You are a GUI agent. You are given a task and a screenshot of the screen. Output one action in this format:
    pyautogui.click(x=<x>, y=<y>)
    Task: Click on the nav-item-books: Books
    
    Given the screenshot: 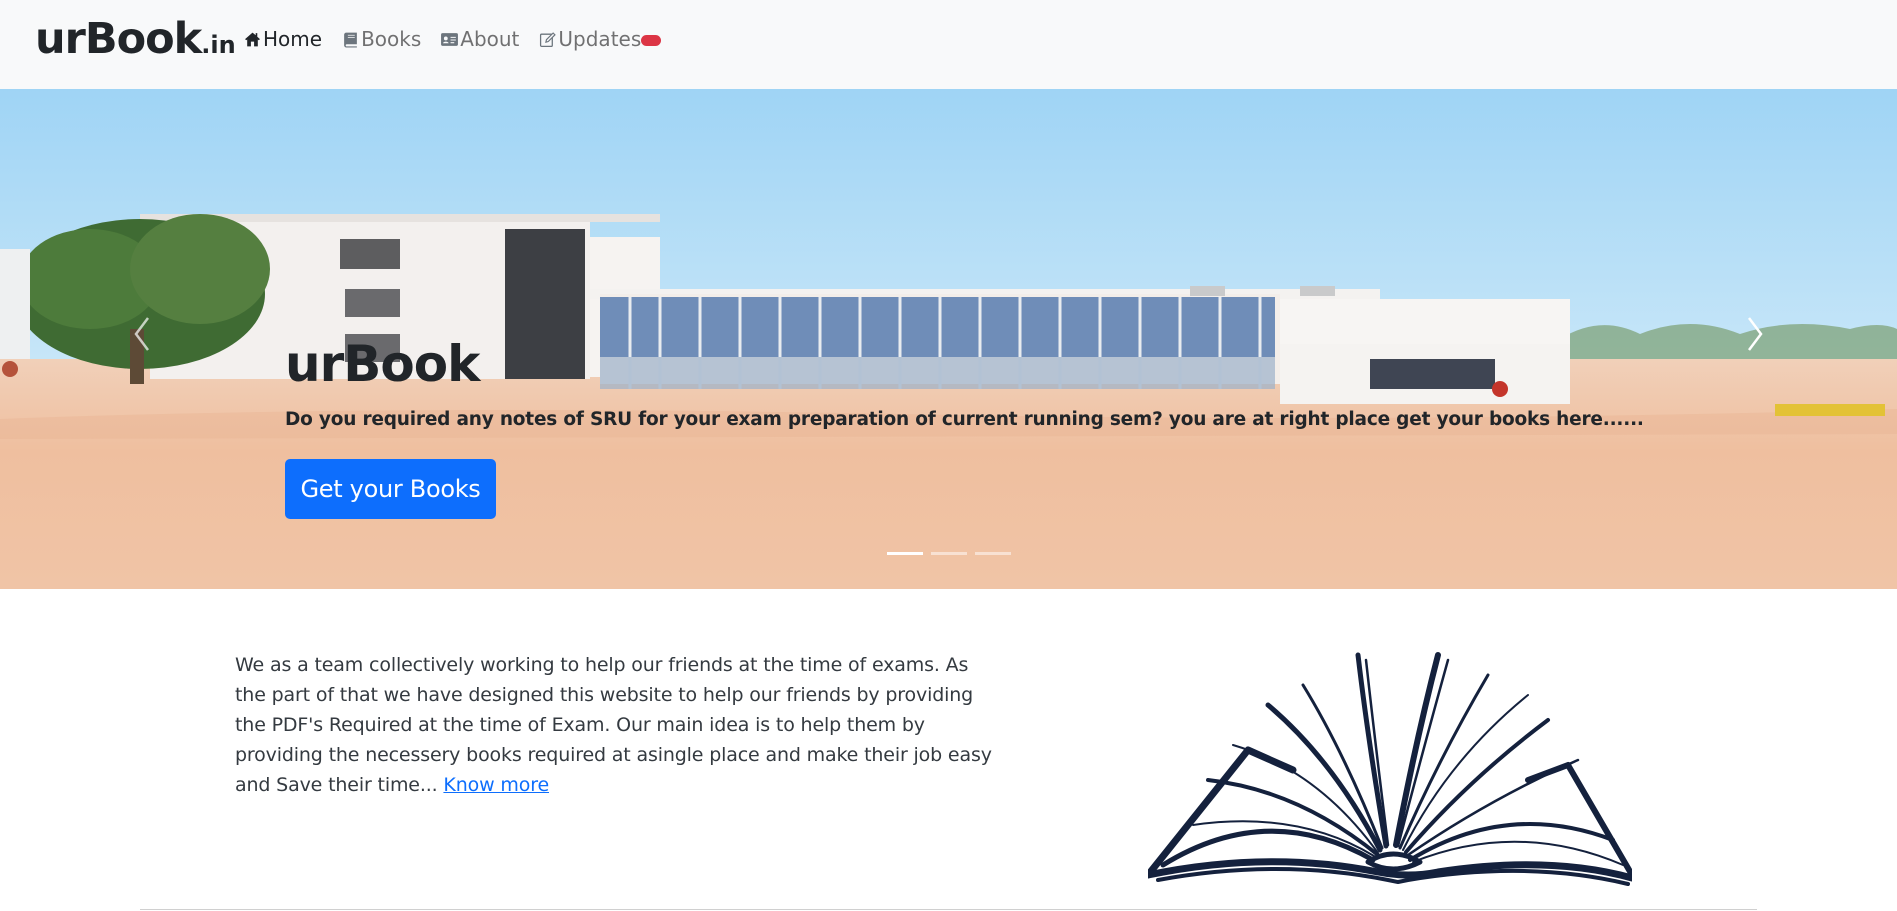 What is the action you would take?
    pyautogui.click(x=381, y=39)
    